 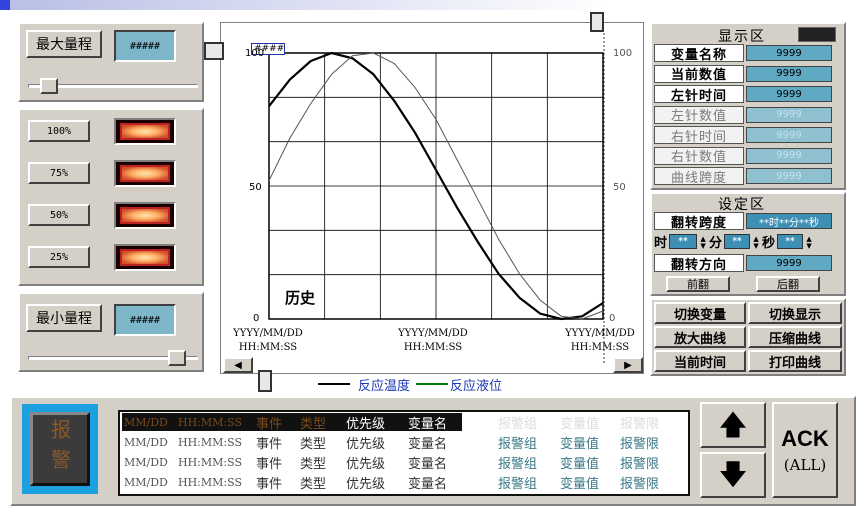 I want to click on ack-all-label: (ALL), so click(x=805, y=465).